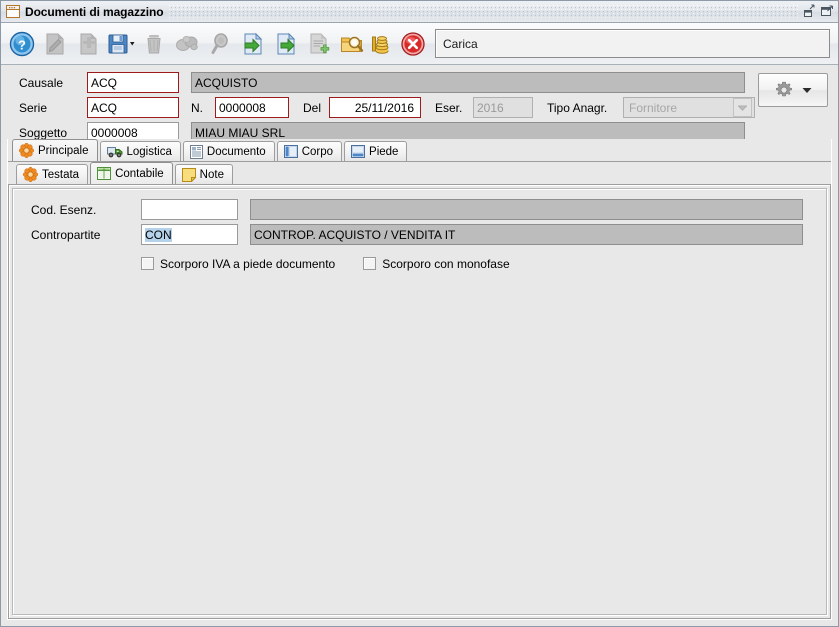 This screenshot has height=627, width=839. I want to click on help-button: ?, so click(21, 43).